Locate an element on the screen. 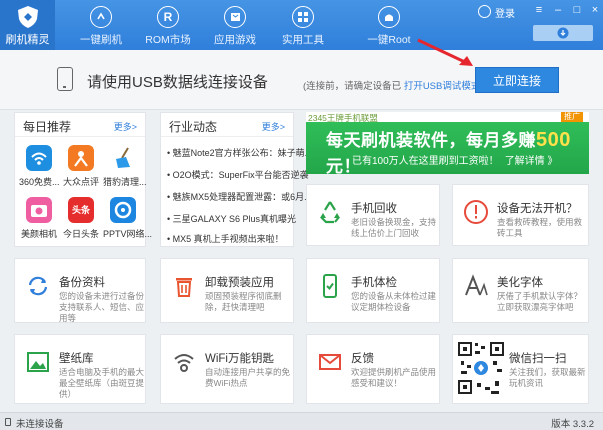 The image size is (603, 430). close-icon: × is located at coordinates (595, 10).